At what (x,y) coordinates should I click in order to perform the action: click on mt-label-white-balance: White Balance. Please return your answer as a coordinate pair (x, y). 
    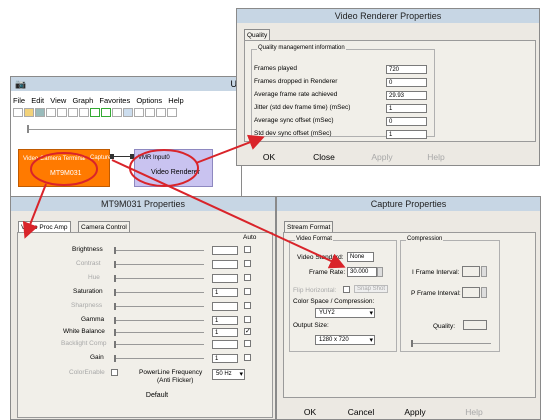
    Looking at the image, I should click on (84, 331).